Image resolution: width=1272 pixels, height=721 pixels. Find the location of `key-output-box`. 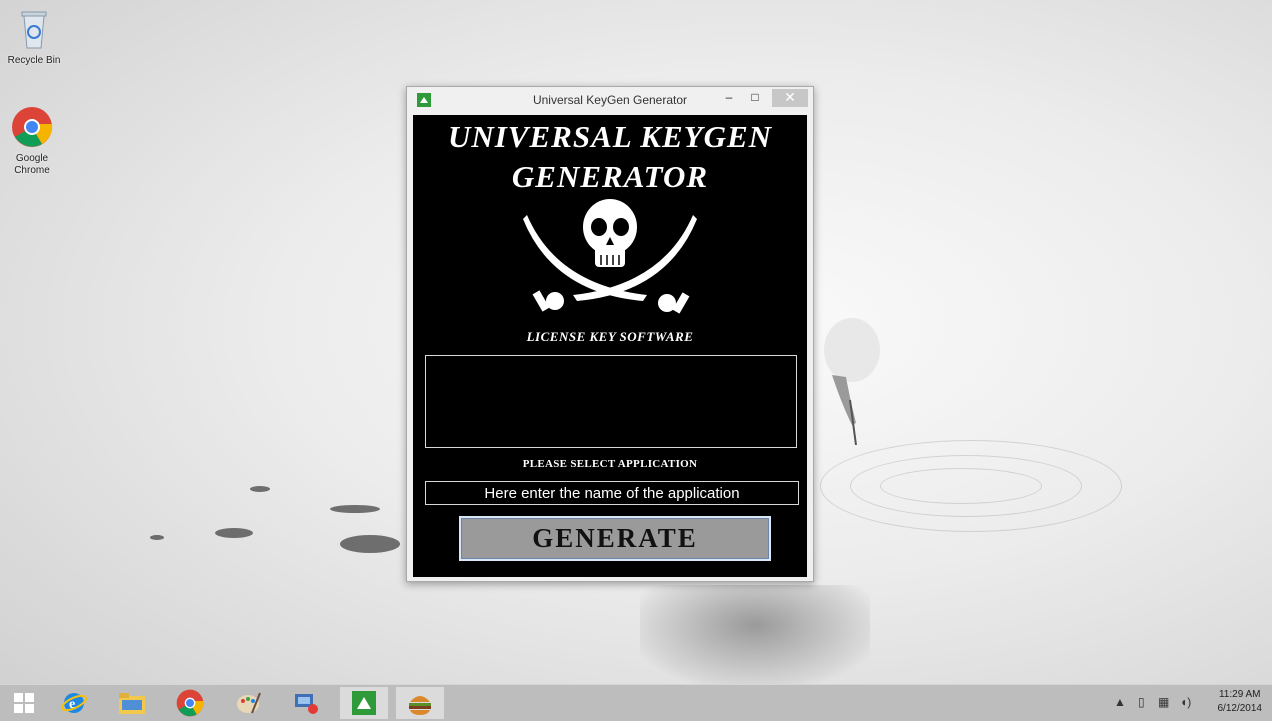

key-output-box is located at coordinates (611, 401).